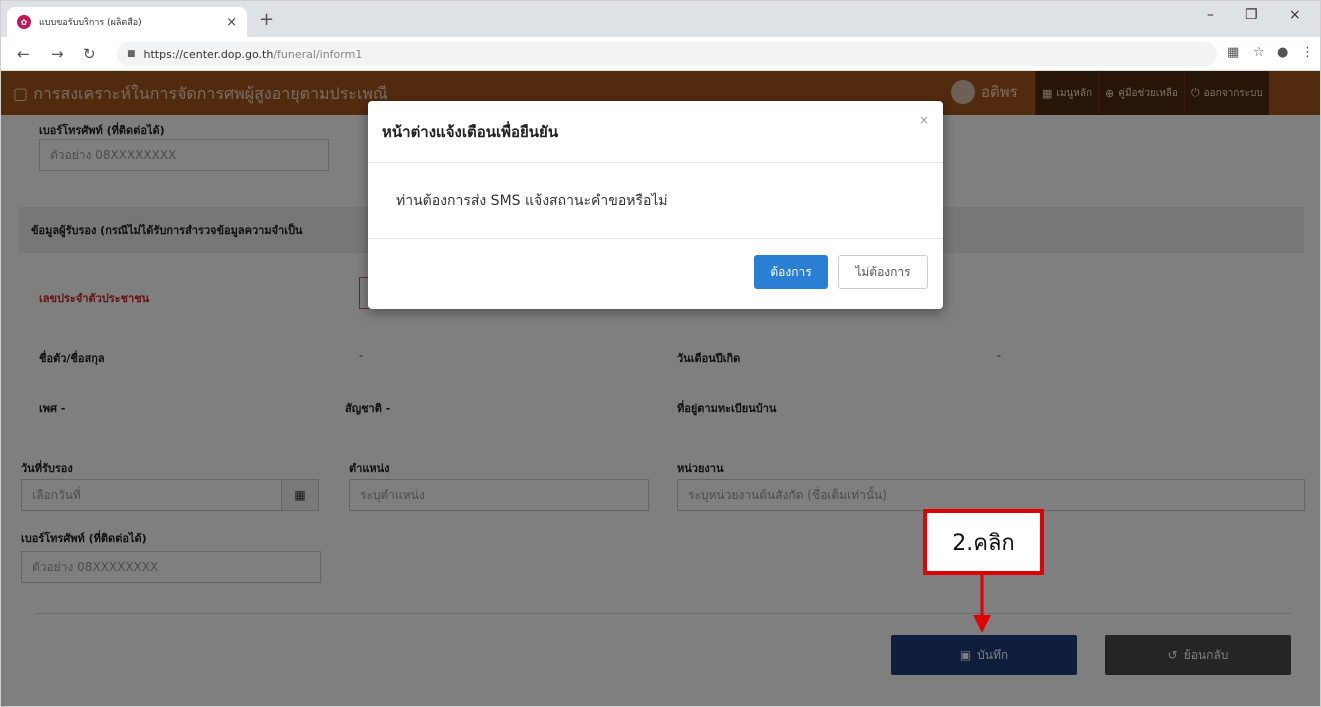 Image resolution: width=1321 pixels, height=707 pixels. What do you see at coordinates (1307, 52) in the screenshot?
I see `browser-menu-icon: ⋮` at bounding box center [1307, 52].